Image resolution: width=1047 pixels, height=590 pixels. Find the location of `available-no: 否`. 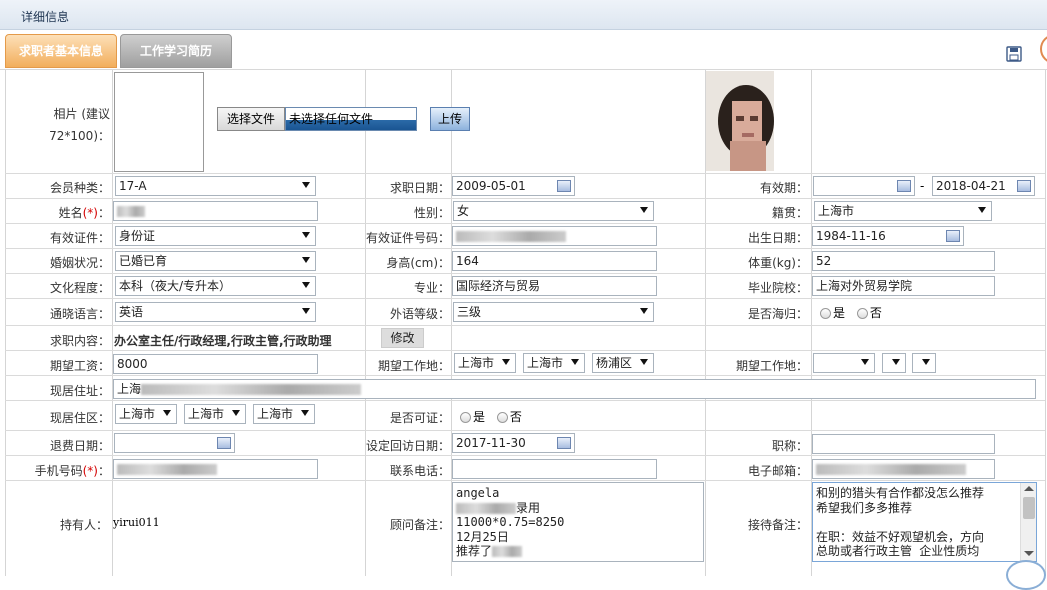

available-no: 否 is located at coordinates (515, 417).